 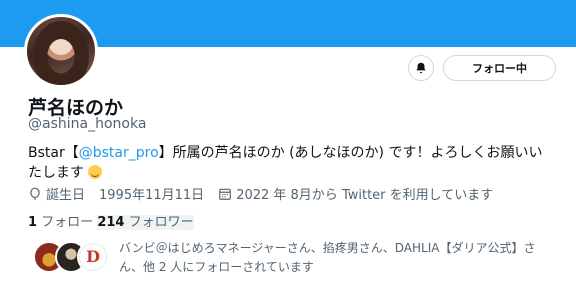 I want to click on birthday-label: 誕生日, so click(x=66, y=195).